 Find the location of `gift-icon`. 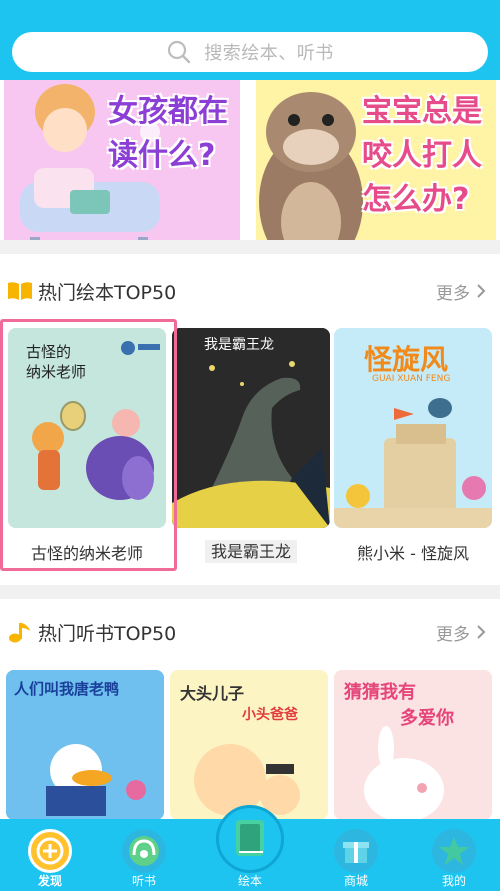

gift-icon is located at coordinates (356, 851).